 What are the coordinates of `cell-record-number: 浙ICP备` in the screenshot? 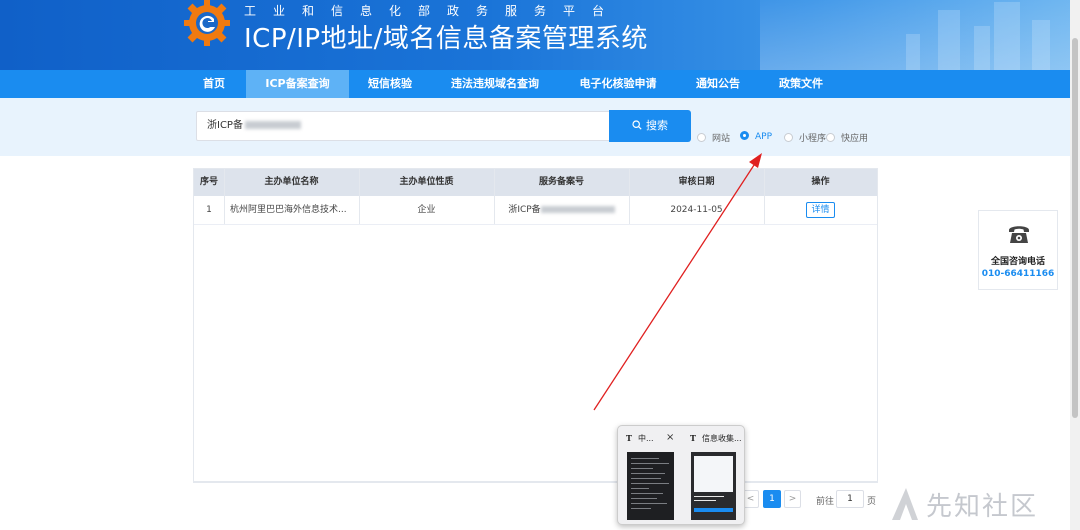 It's located at (561, 210).